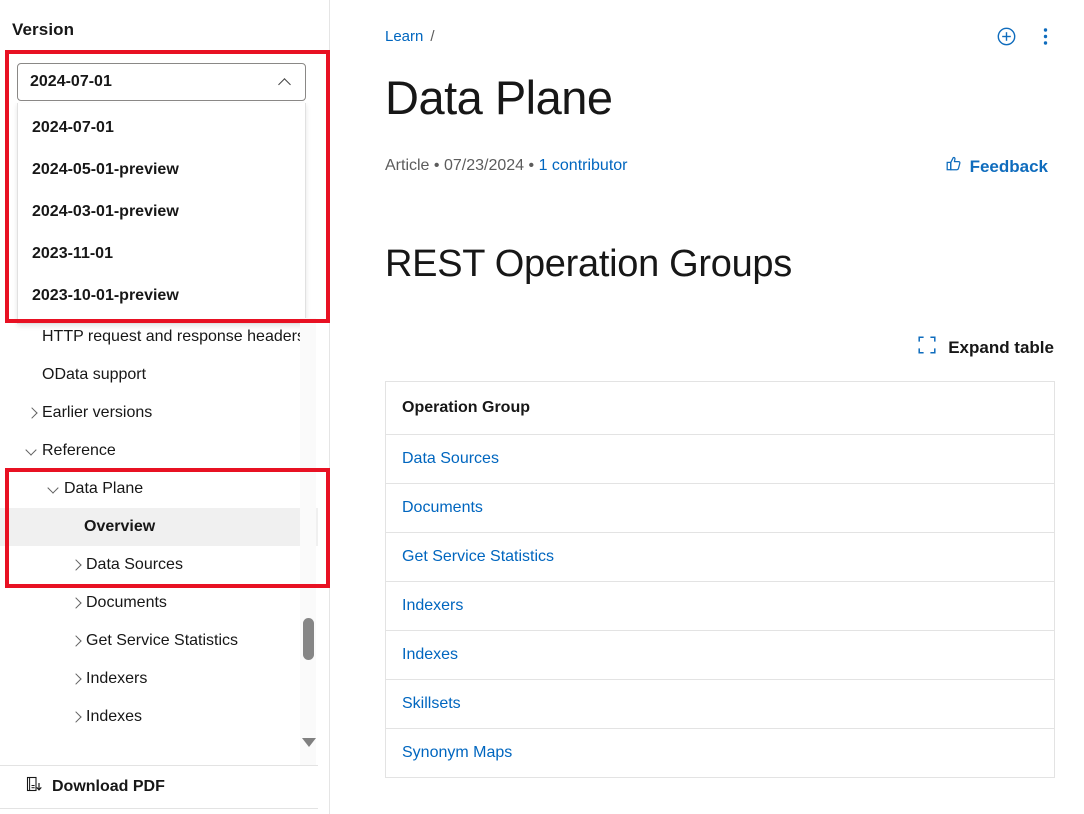 Image resolution: width=1084 pixels, height=814 pixels. What do you see at coordinates (588, 264) in the screenshot?
I see `section-title: REST Operation Groups` at bounding box center [588, 264].